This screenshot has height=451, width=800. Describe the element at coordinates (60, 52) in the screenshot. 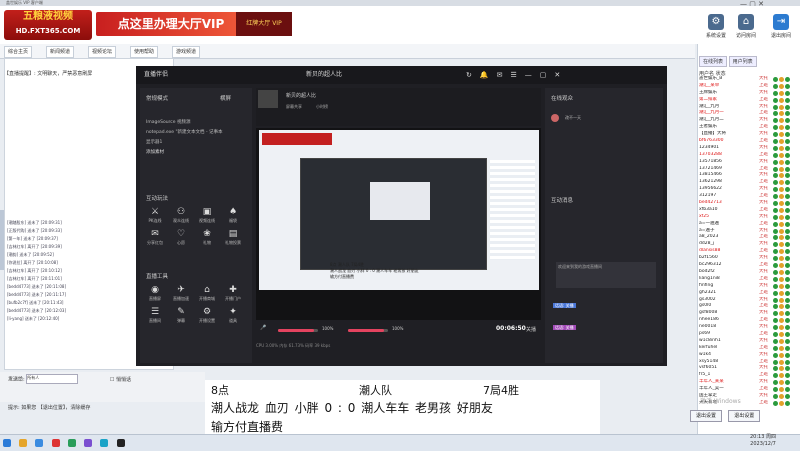

I see `tab-news: 新闻频道` at that location.